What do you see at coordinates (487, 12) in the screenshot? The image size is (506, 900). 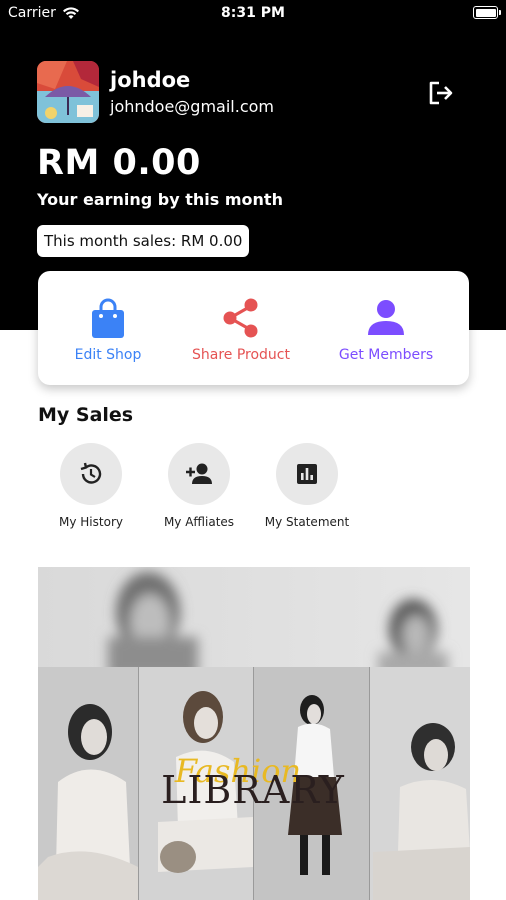 I see `battery-icon` at bounding box center [487, 12].